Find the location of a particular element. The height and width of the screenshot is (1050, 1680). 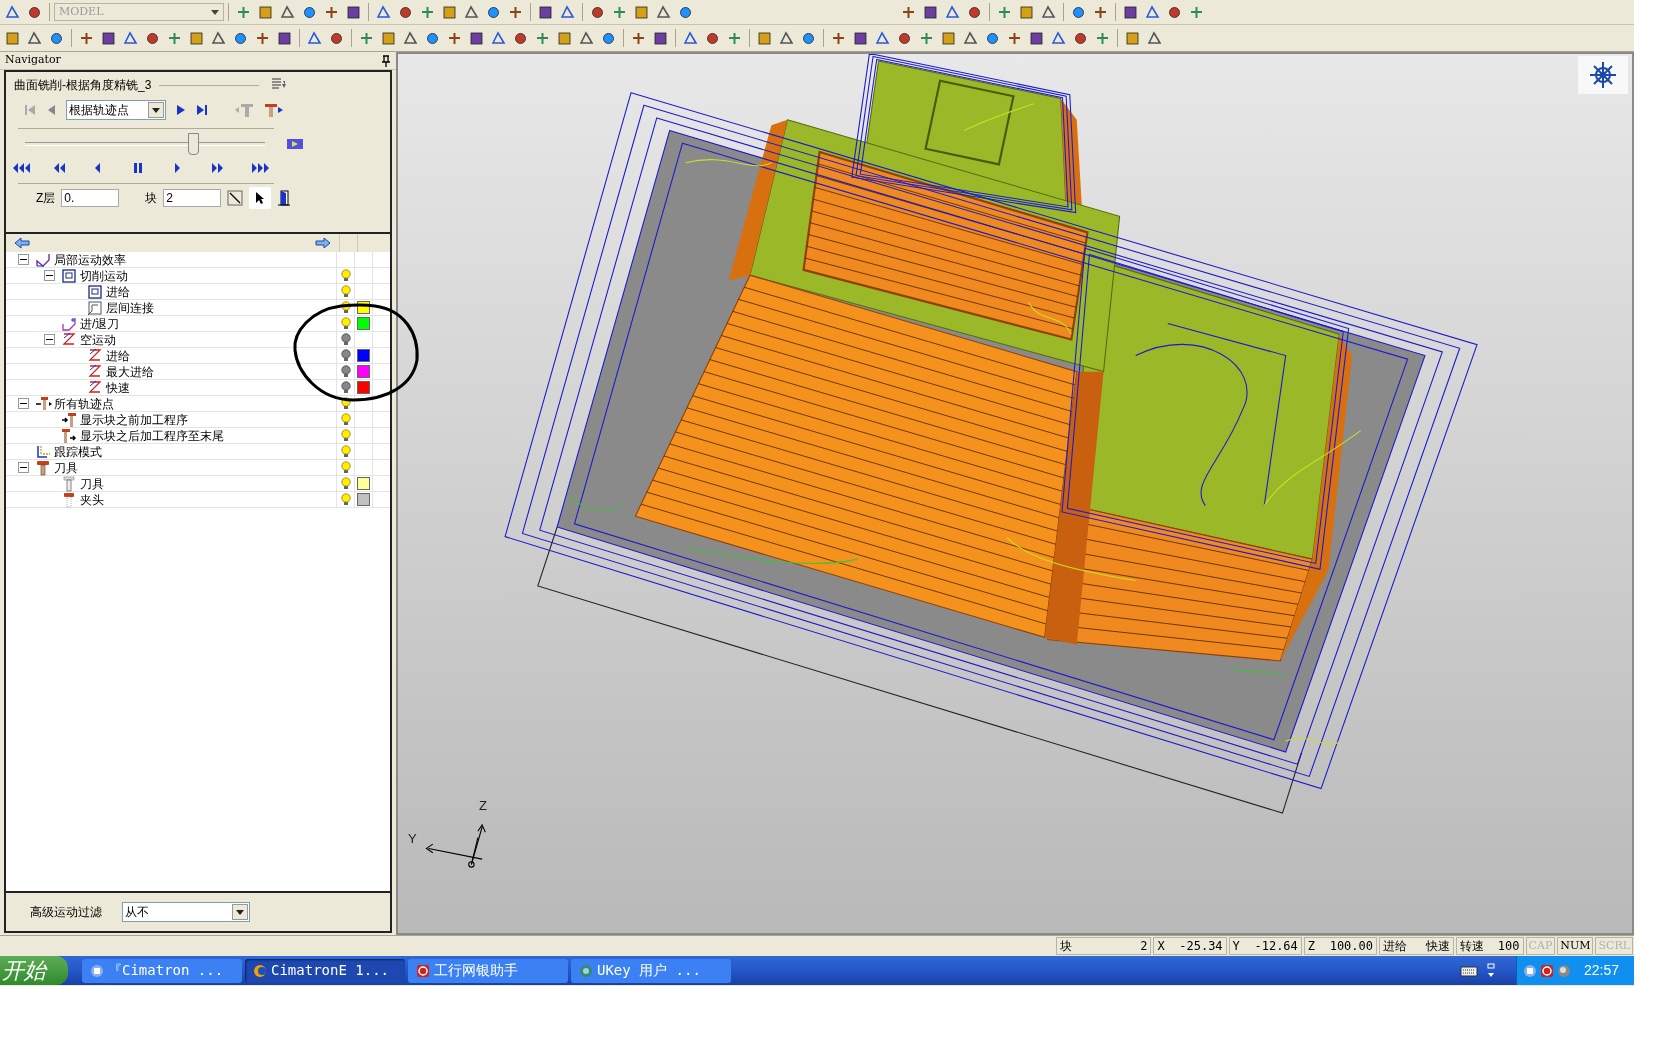

tree-item-label: 所有轨迹点 is located at coordinates (84, 403).